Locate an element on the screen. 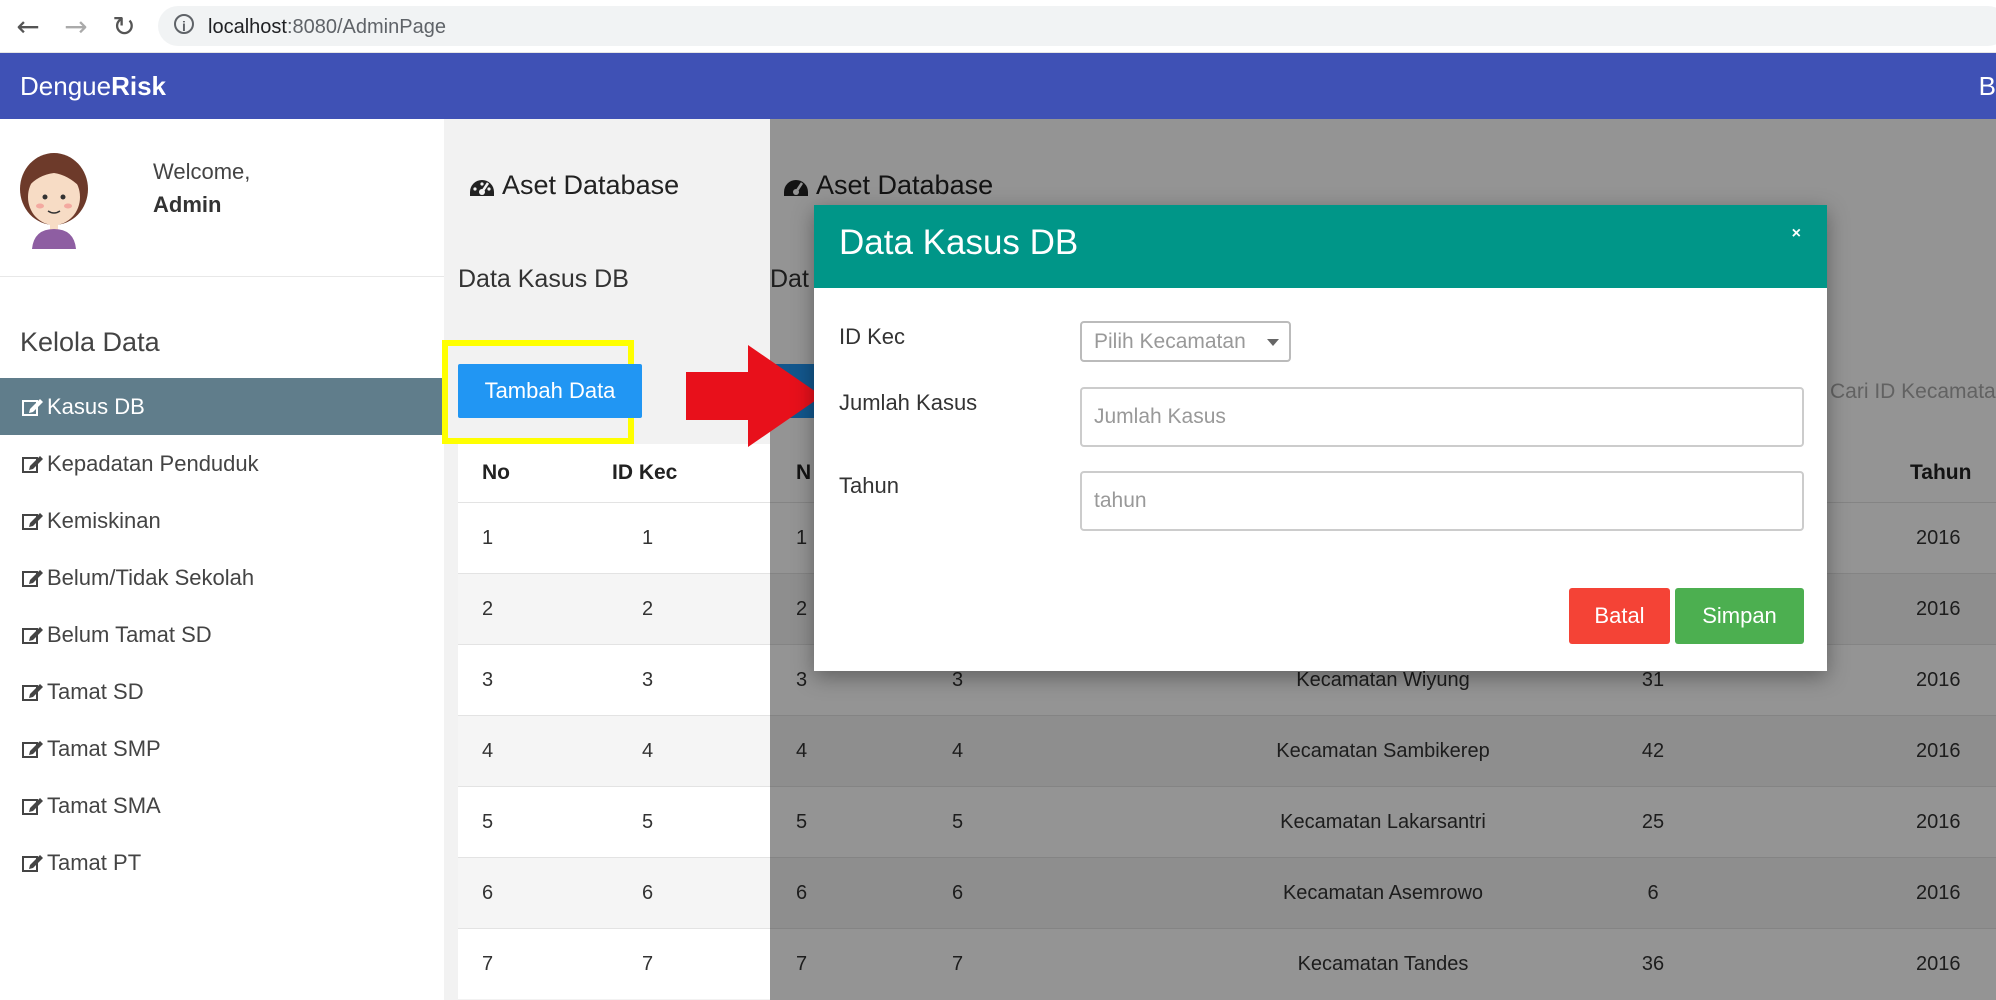 This screenshot has width=1996, height=1000. sidebar-item-label: Kasus DB is located at coordinates (96, 406).